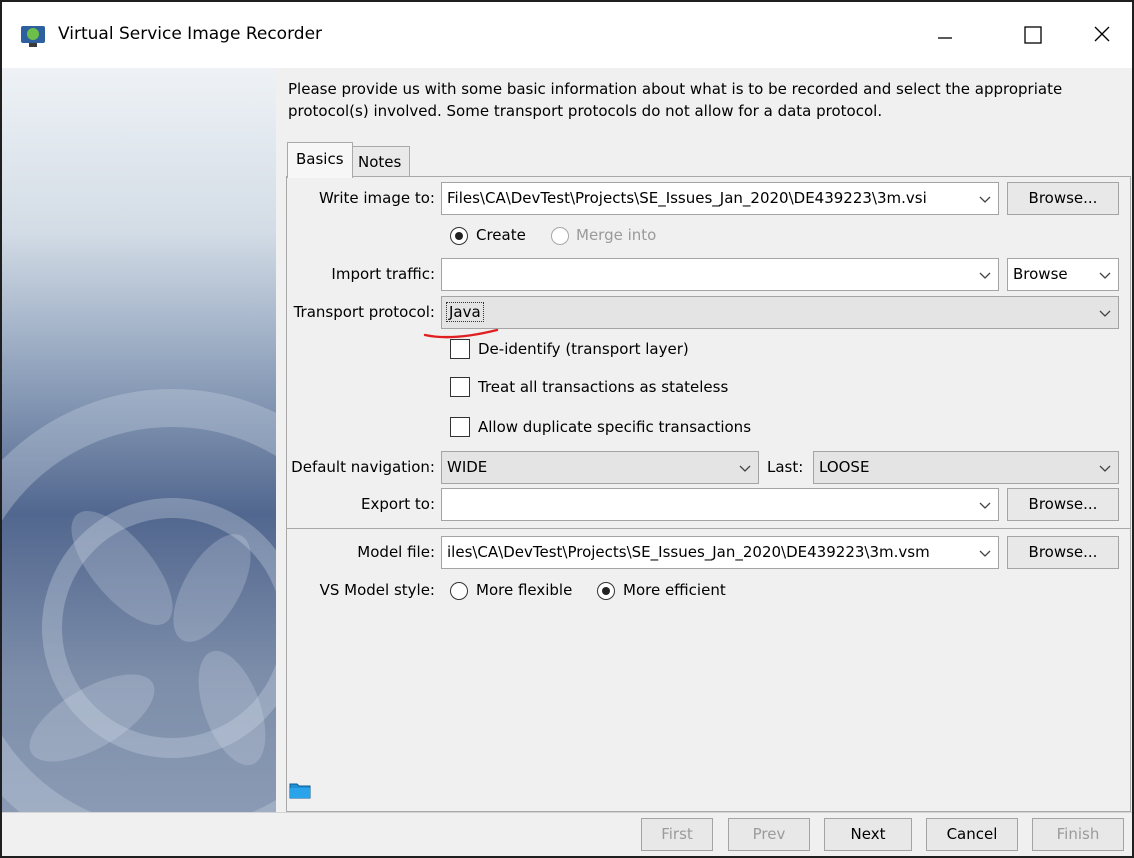 This screenshot has height=858, width=1134. What do you see at coordinates (398, 504) in the screenshot?
I see `export-to-label: Export to:` at bounding box center [398, 504].